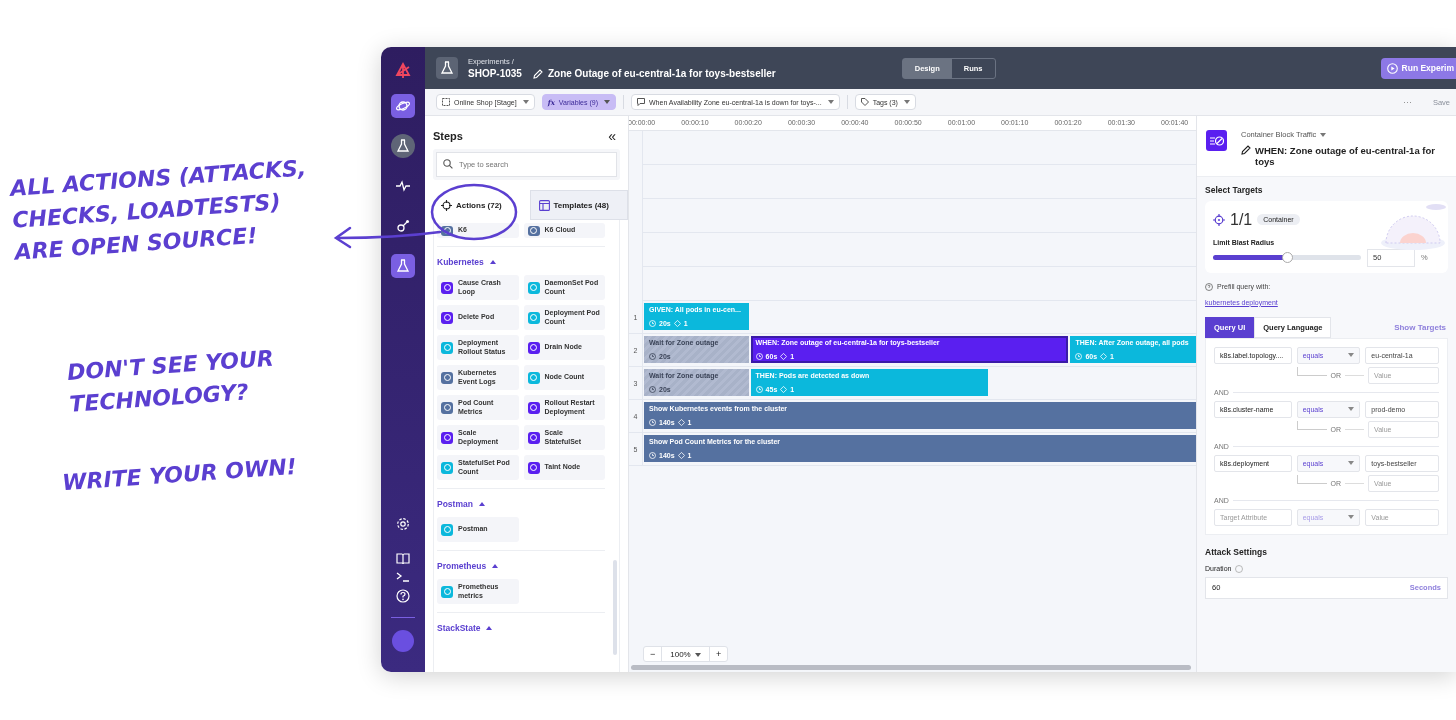 The height and width of the screenshot is (720, 1456). Describe the element at coordinates (1287, 258) in the screenshot. I see `blast-radius-slider` at that location.